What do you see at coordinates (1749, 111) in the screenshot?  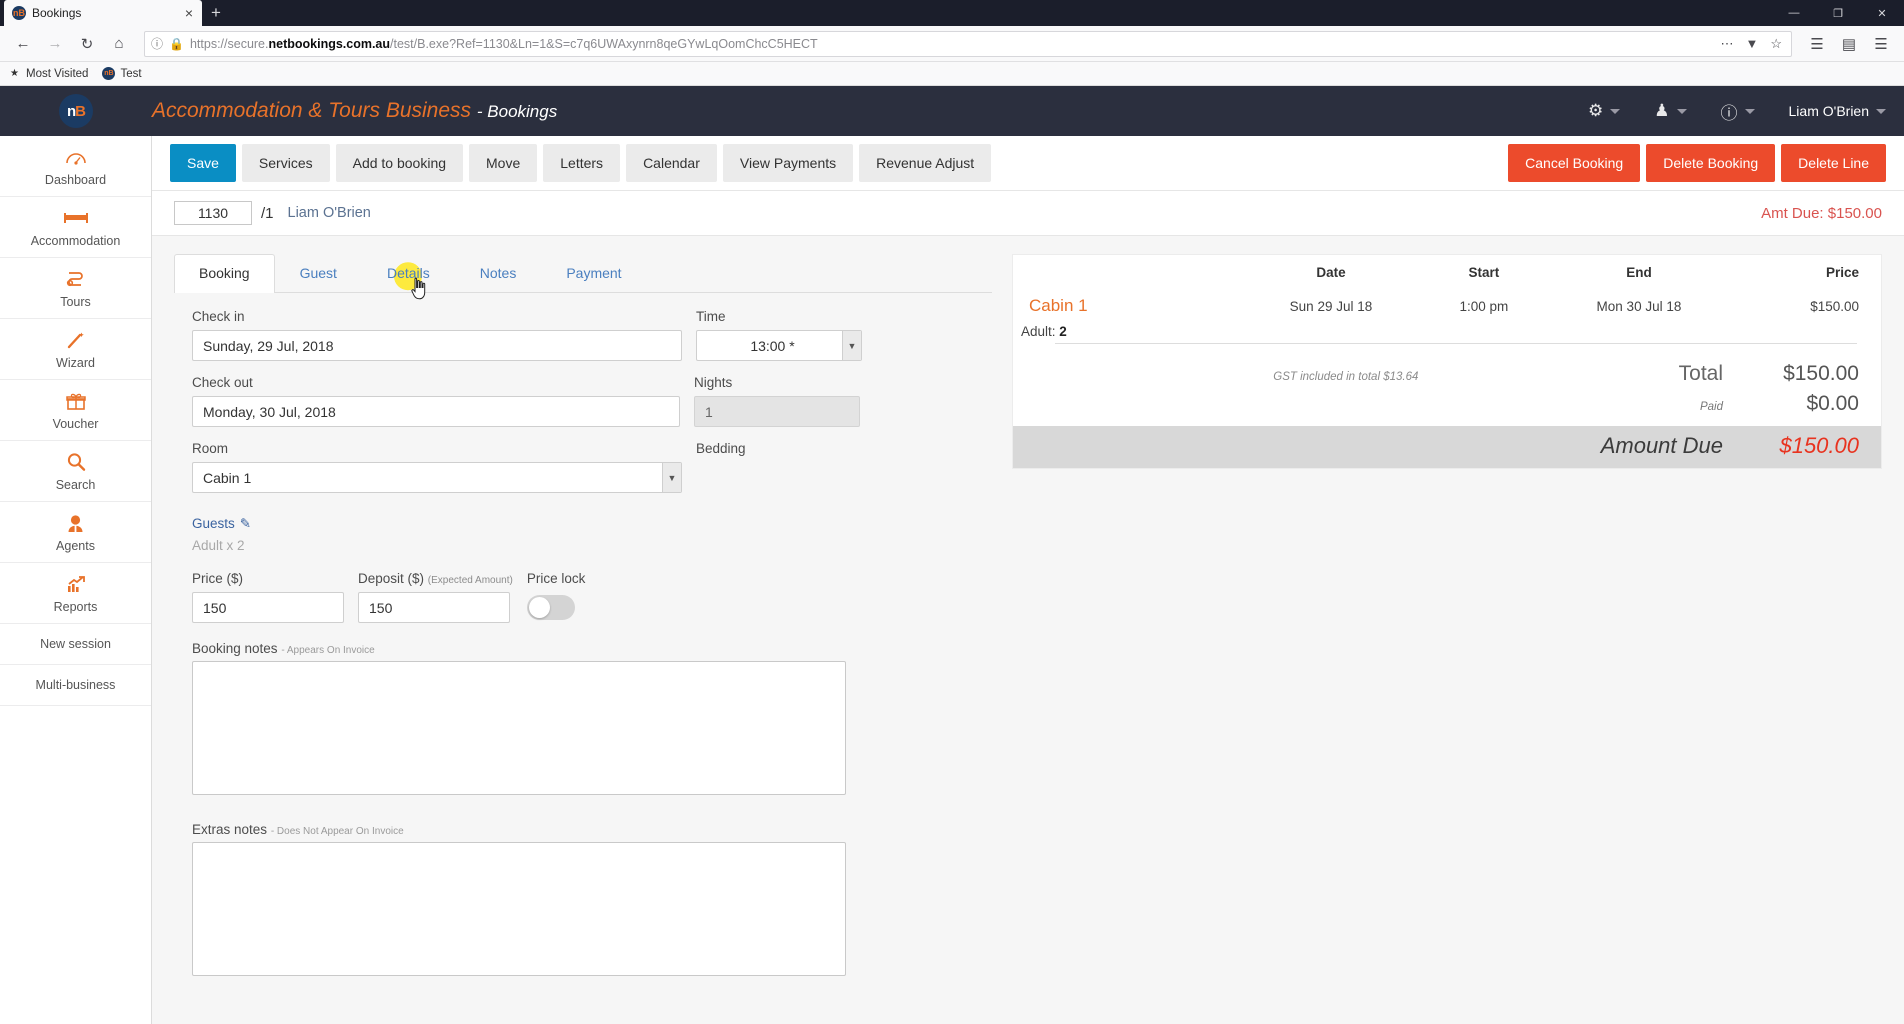 I see `chevron-down-icon` at bounding box center [1749, 111].